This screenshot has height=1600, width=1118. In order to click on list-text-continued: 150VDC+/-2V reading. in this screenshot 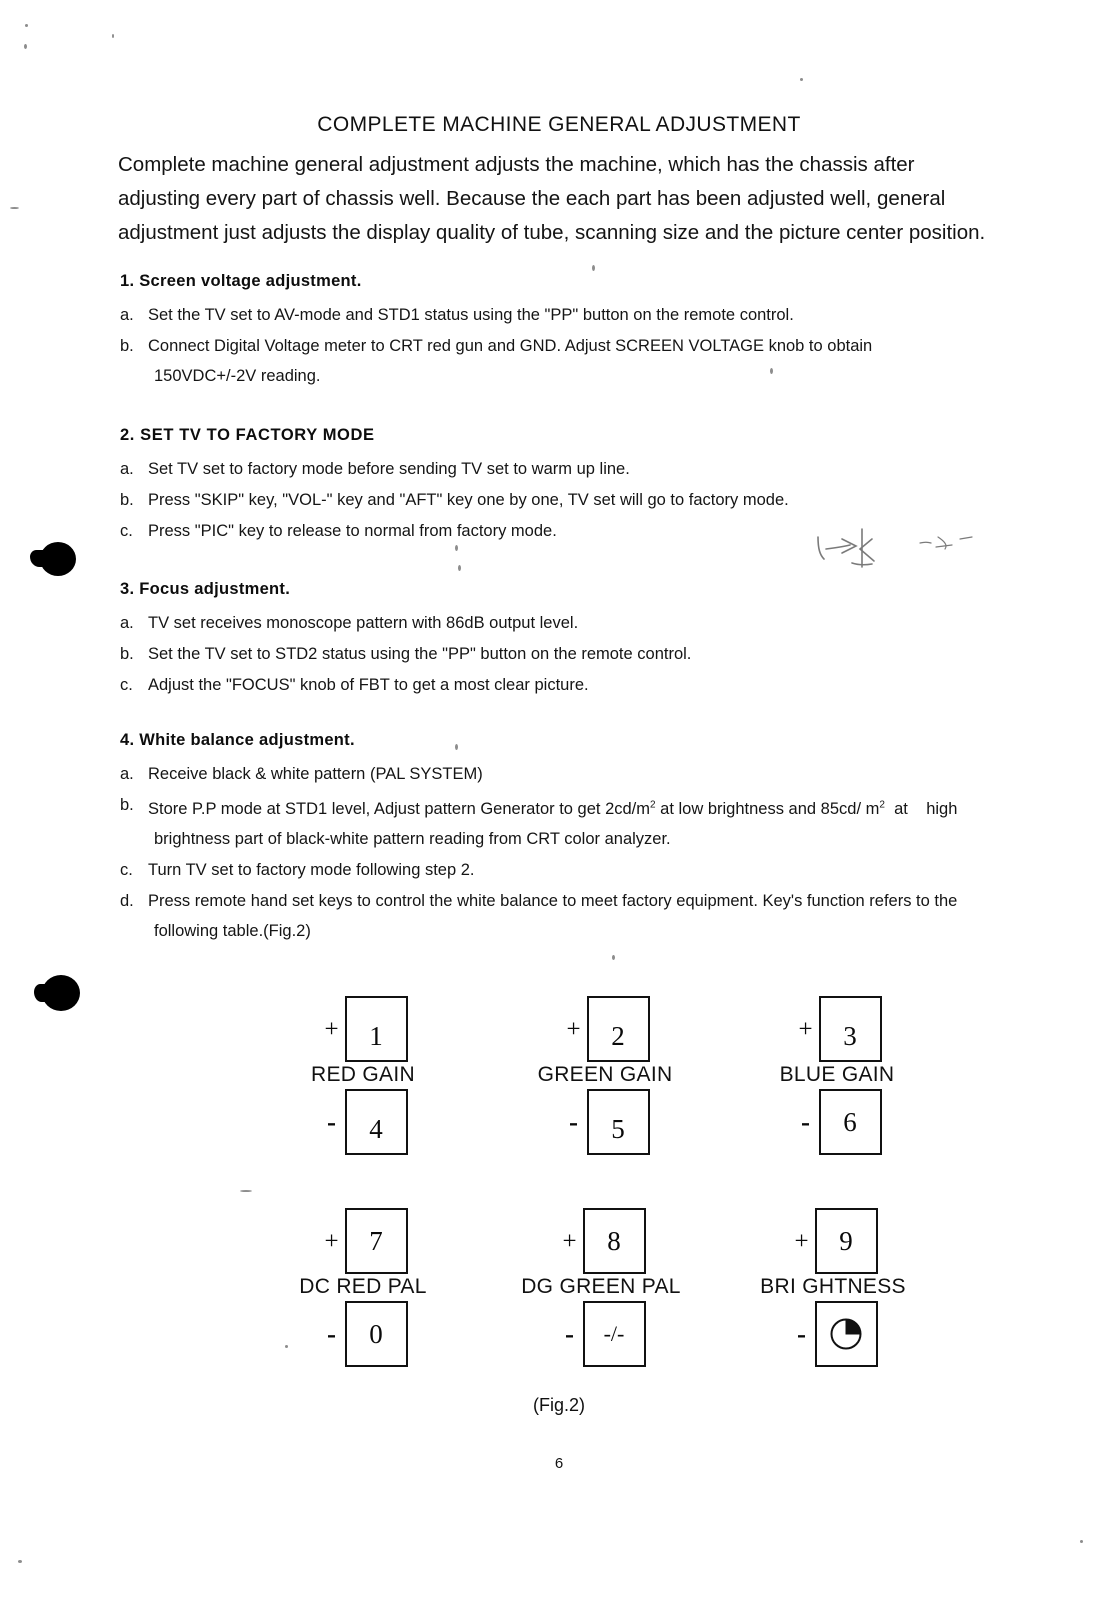, I will do `click(237, 376)`.